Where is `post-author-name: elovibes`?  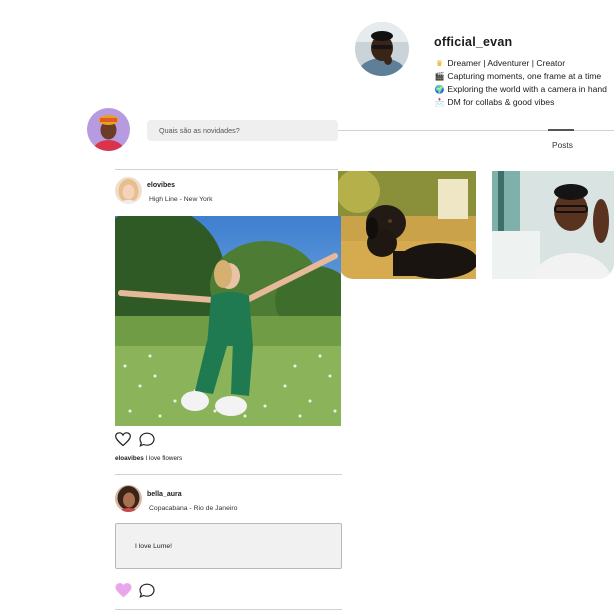 post-author-name: elovibes is located at coordinates (161, 185).